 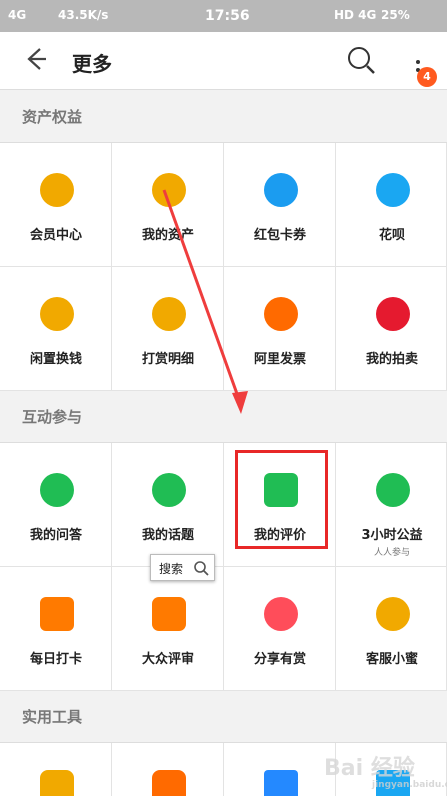 I want to click on assets-icon, so click(x=169, y=190).